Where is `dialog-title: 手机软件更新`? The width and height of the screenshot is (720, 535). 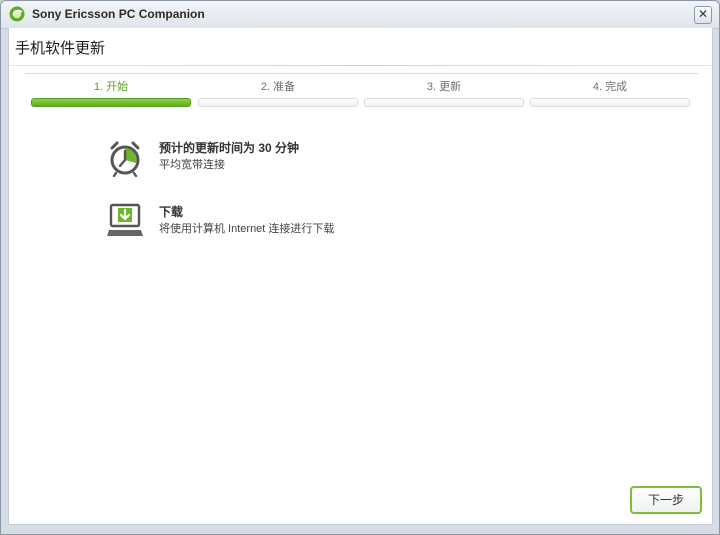 dialog-title: 手机软件更新 is located at coordinates (60, 48).